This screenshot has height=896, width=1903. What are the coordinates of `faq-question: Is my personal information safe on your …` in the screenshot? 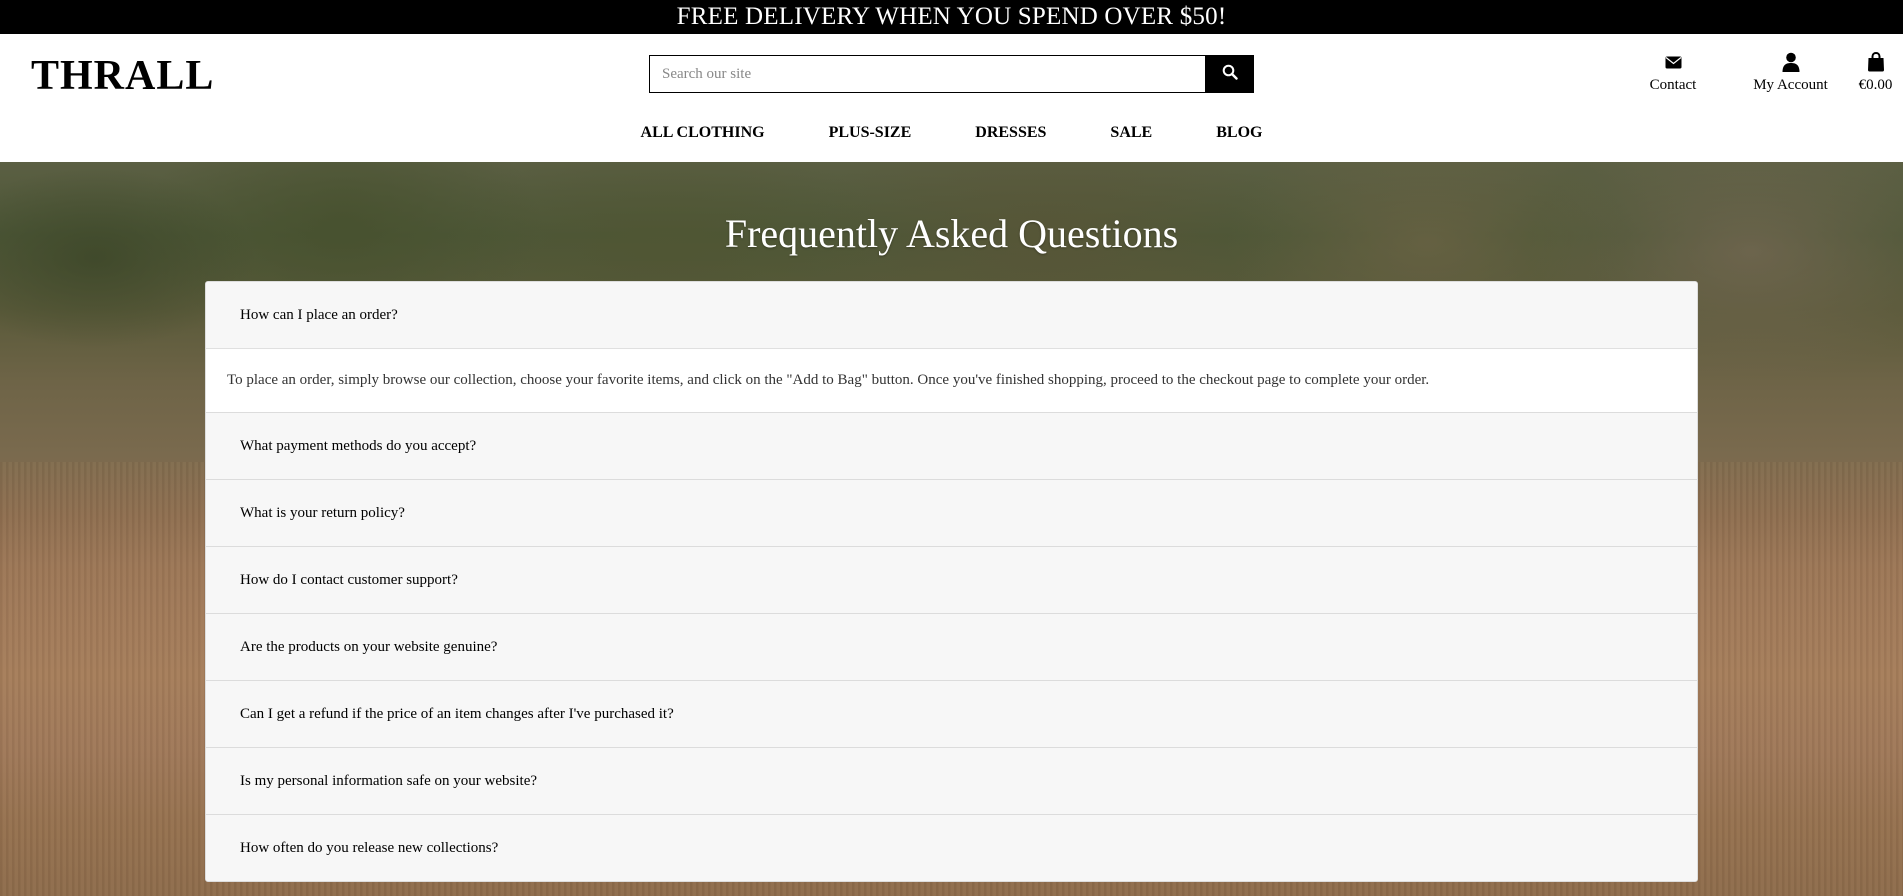 It's located at (951, 781).